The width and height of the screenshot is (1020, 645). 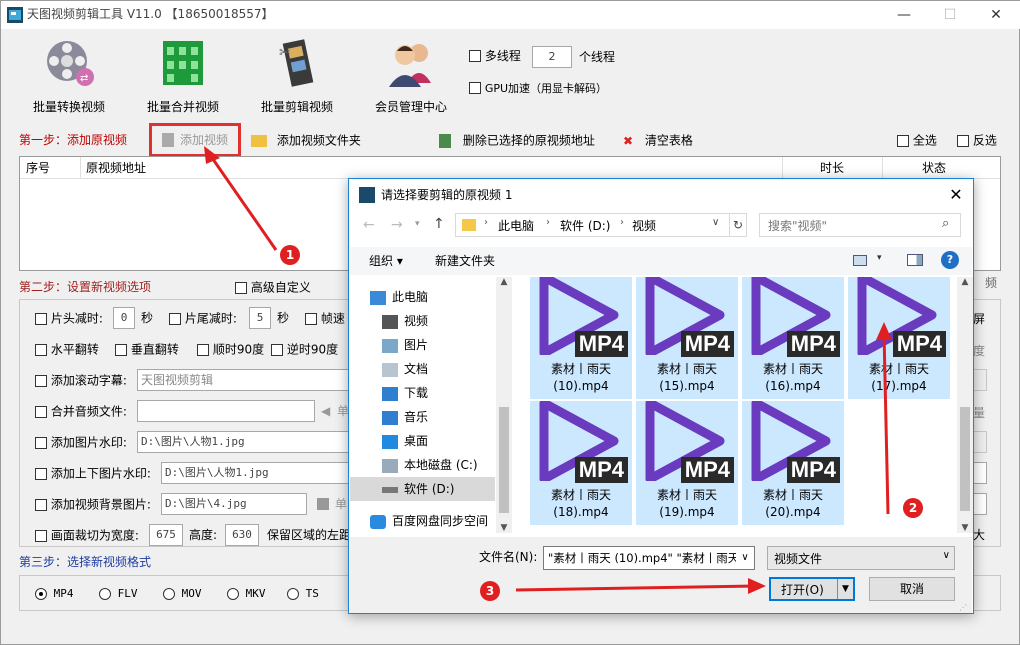 I want to click on file-tile: MP4 素材丨雨天 (15).mp4, so click(x=687, y=338).